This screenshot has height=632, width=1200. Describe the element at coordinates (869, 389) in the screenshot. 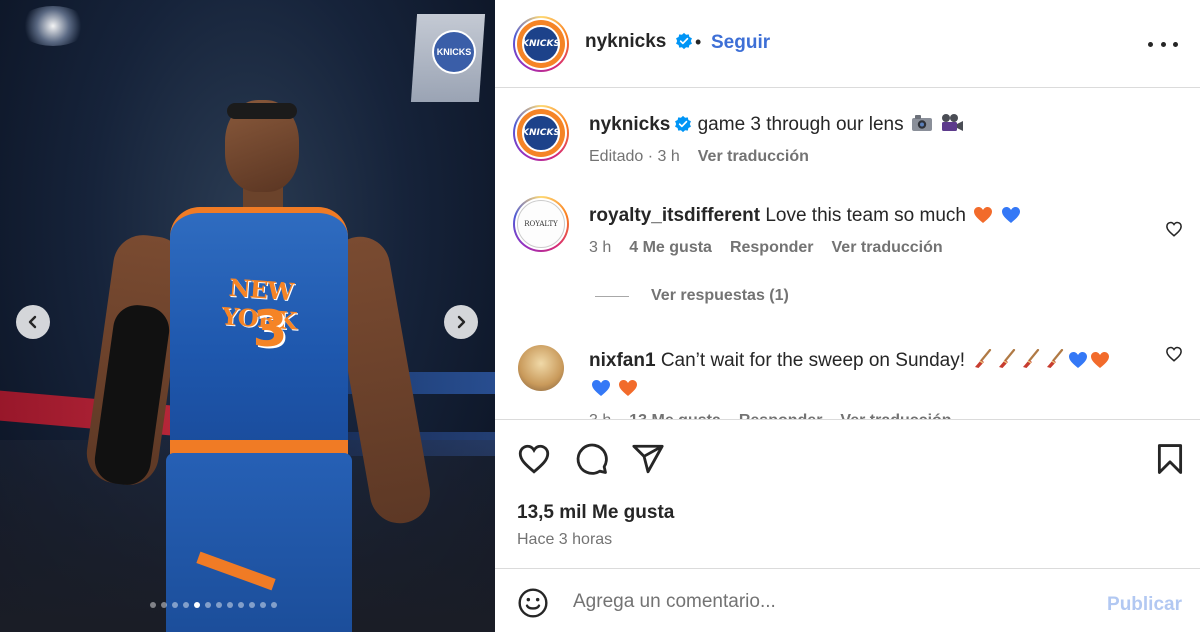

I see `comment-line` at that location.